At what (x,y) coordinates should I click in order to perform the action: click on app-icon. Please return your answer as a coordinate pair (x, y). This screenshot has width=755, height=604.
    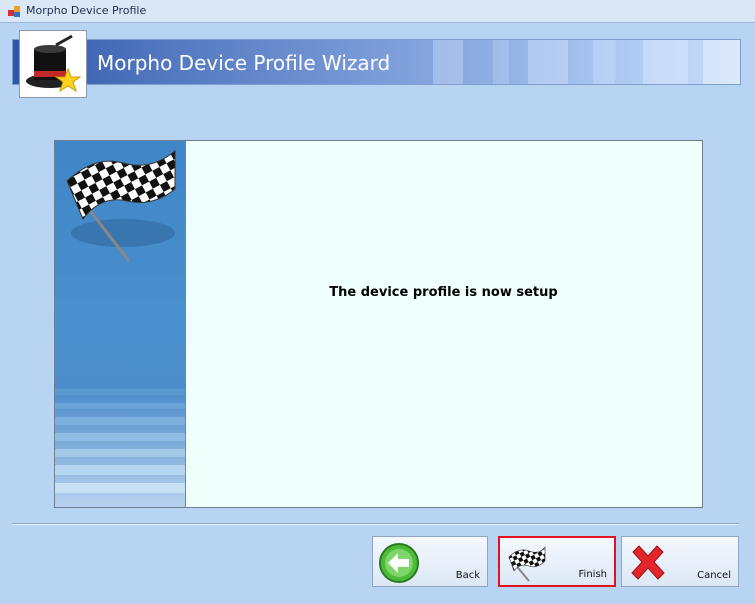
    Looking at the image, I should click on (14, 11).